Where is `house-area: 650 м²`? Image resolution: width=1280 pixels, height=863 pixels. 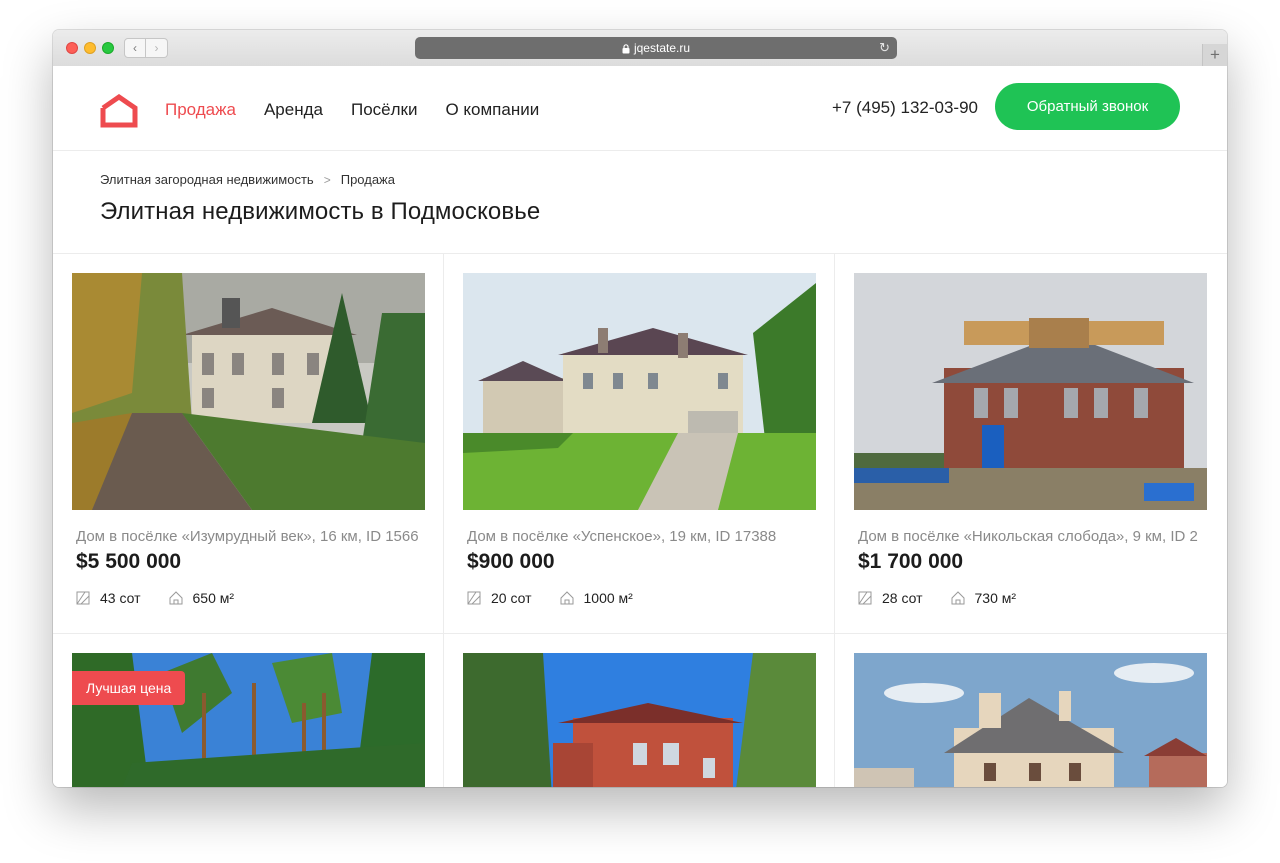 house-area: 650 м² is located at coordinates (213, 598).